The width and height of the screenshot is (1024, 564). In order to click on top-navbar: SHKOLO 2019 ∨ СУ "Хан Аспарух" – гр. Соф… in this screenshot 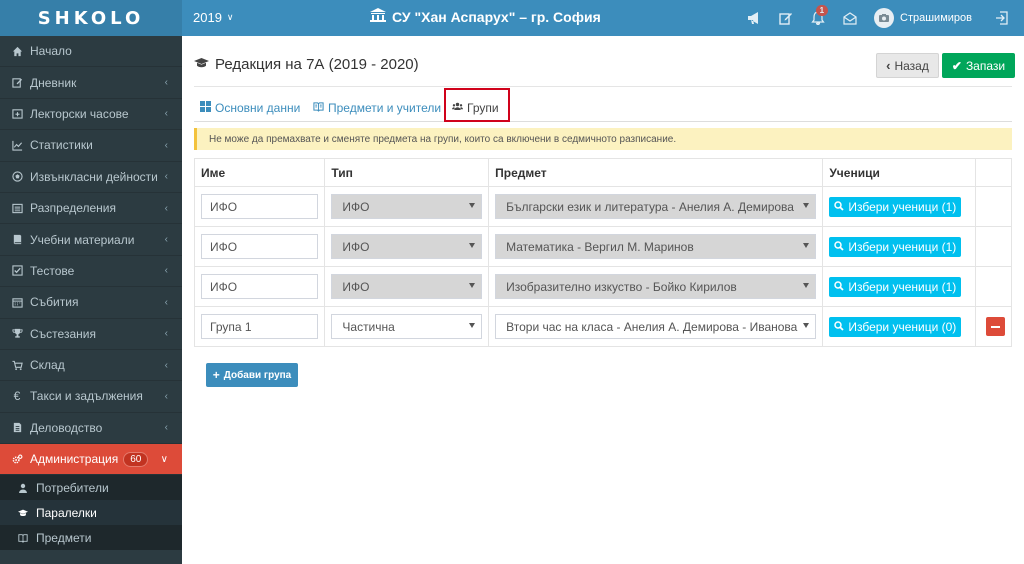, I will do `click(512, 18)`.